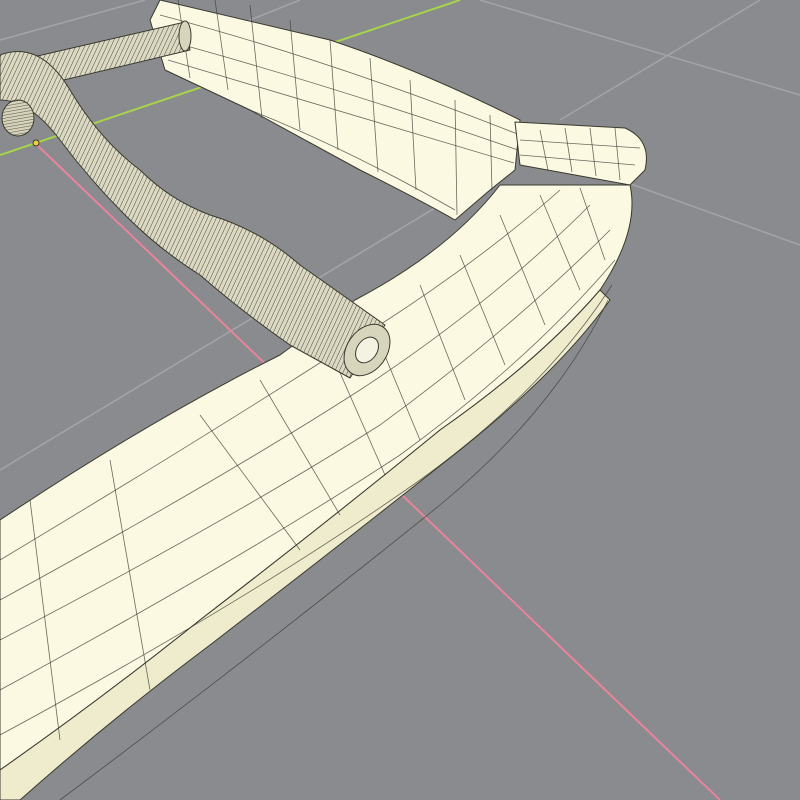  I want to click on origin-point, so click(36, 143).